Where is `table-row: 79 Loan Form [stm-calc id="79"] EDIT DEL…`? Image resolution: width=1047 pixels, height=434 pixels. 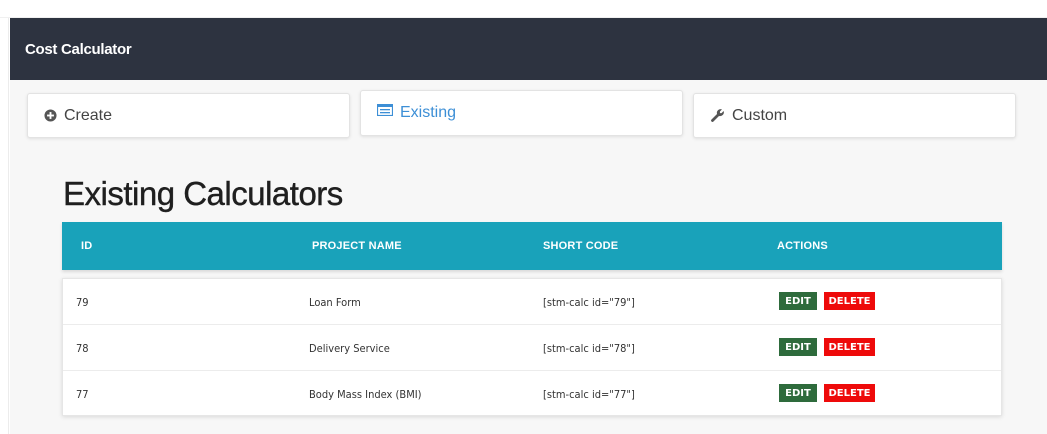
table-row: 79 Loan Form [stm-calc id="79"] EDIT DEL… is located at coordinates (532, 302).